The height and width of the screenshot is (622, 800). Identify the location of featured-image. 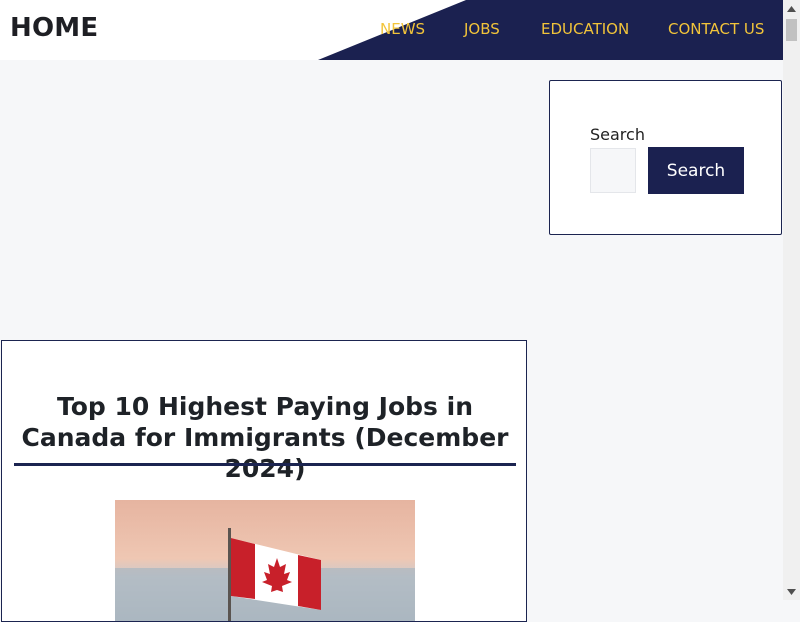
(265, 560).